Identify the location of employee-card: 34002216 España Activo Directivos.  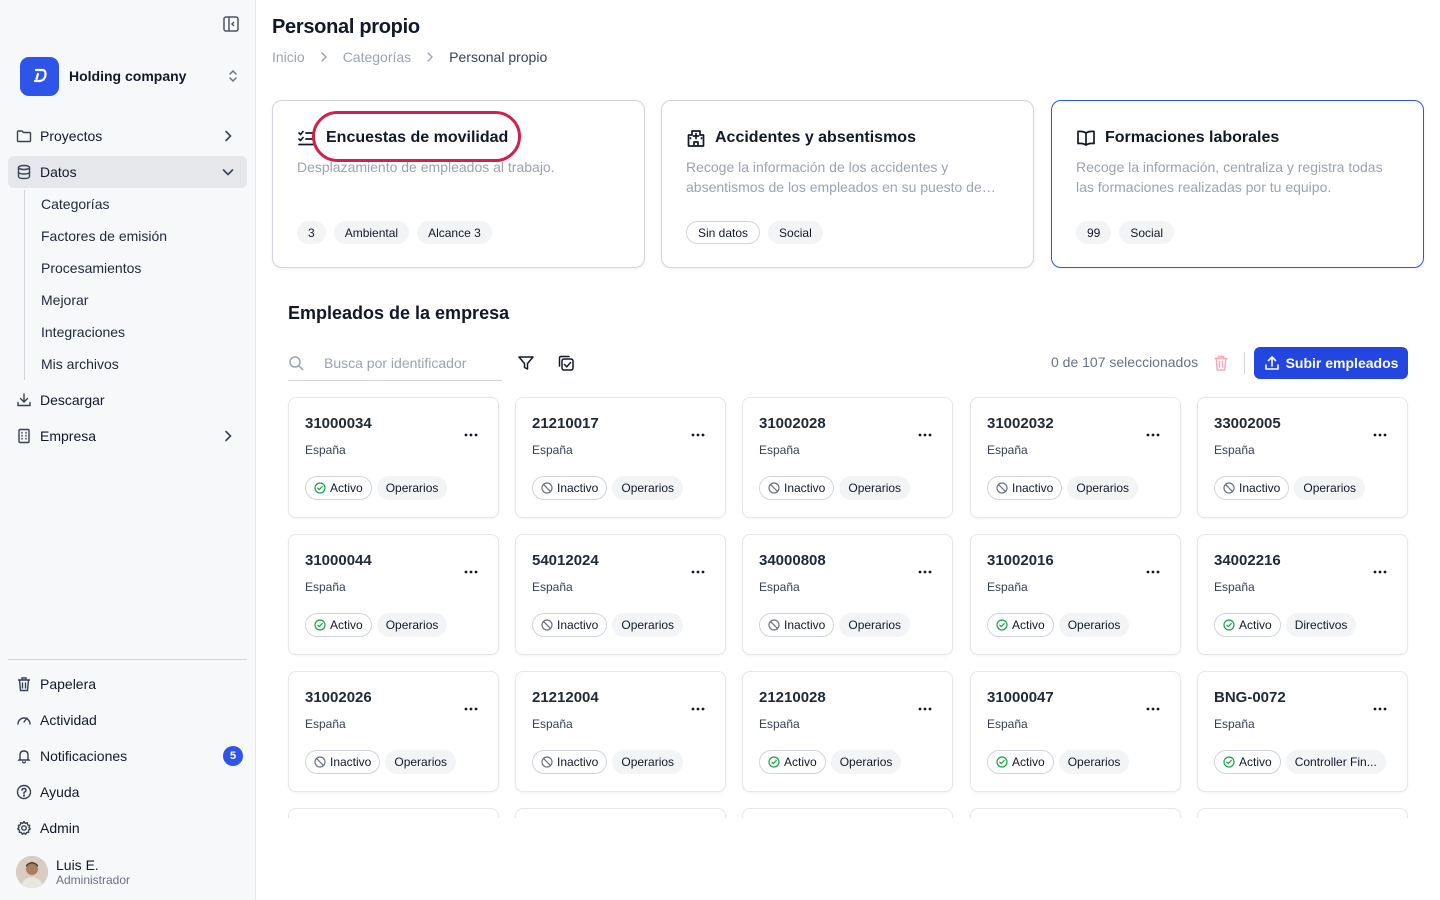
(1302, 594).